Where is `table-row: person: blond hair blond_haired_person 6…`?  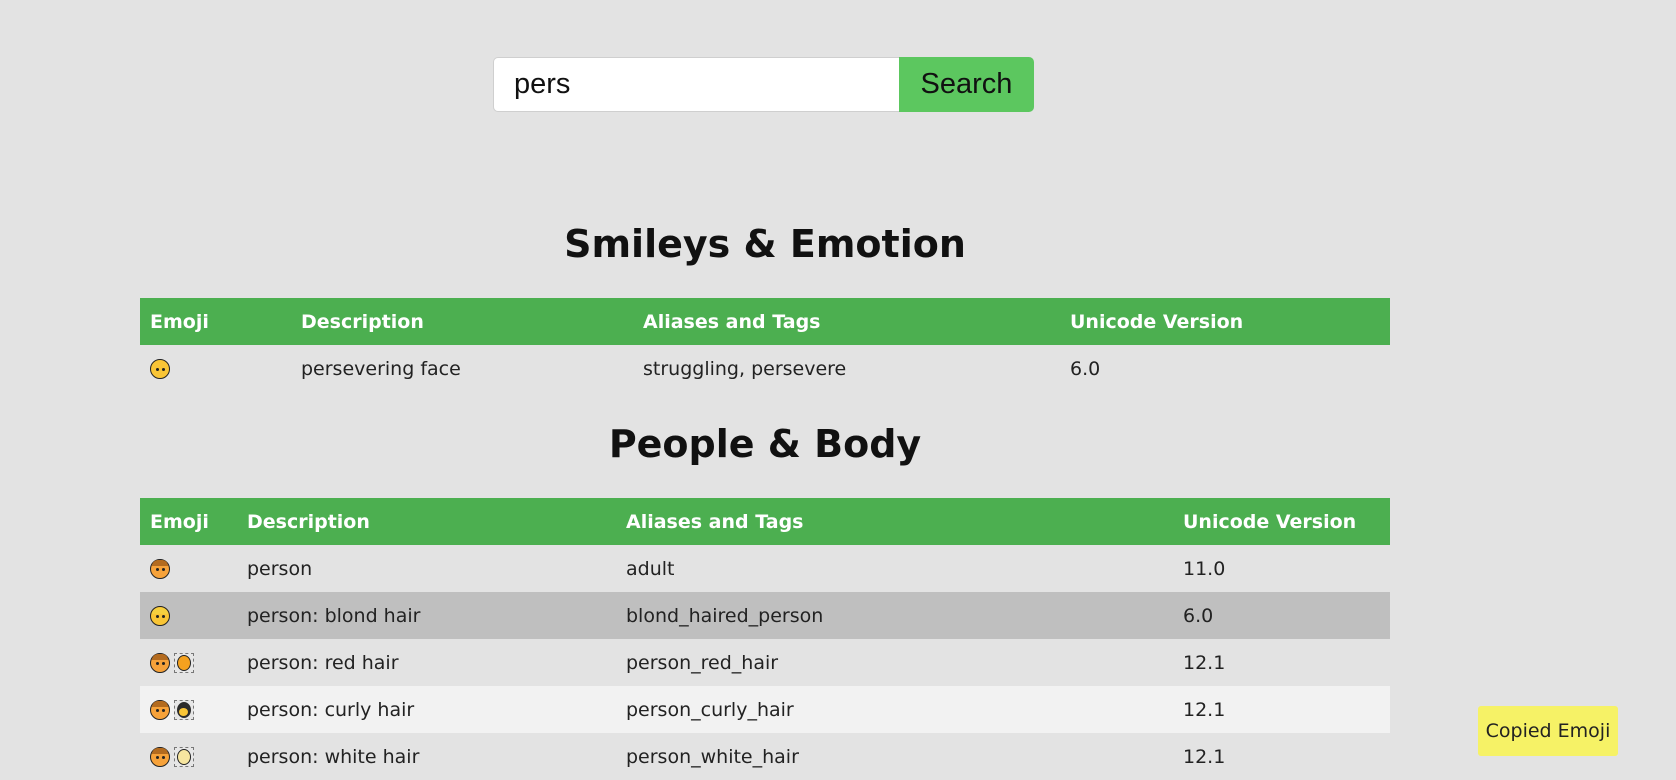
table-row: person: blond hair blond_haired_person 6… is located at coordinates (765, 615).